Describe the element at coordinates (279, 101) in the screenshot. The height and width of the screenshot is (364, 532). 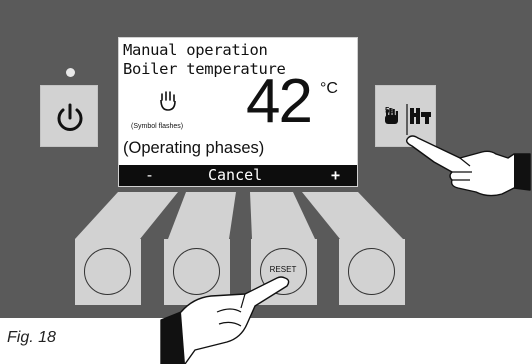
I see `temperature-value: 42` at that location.